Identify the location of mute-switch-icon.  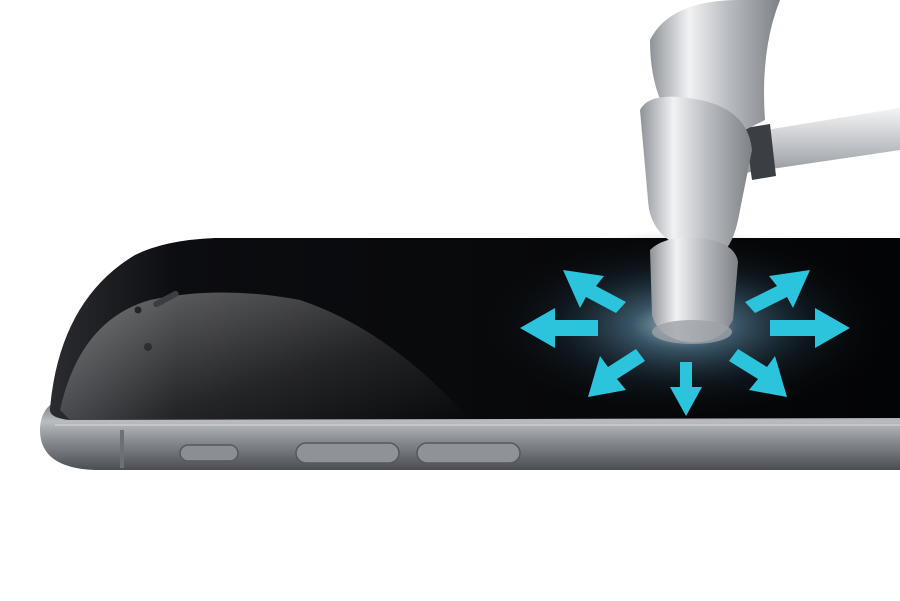
(209, 453).